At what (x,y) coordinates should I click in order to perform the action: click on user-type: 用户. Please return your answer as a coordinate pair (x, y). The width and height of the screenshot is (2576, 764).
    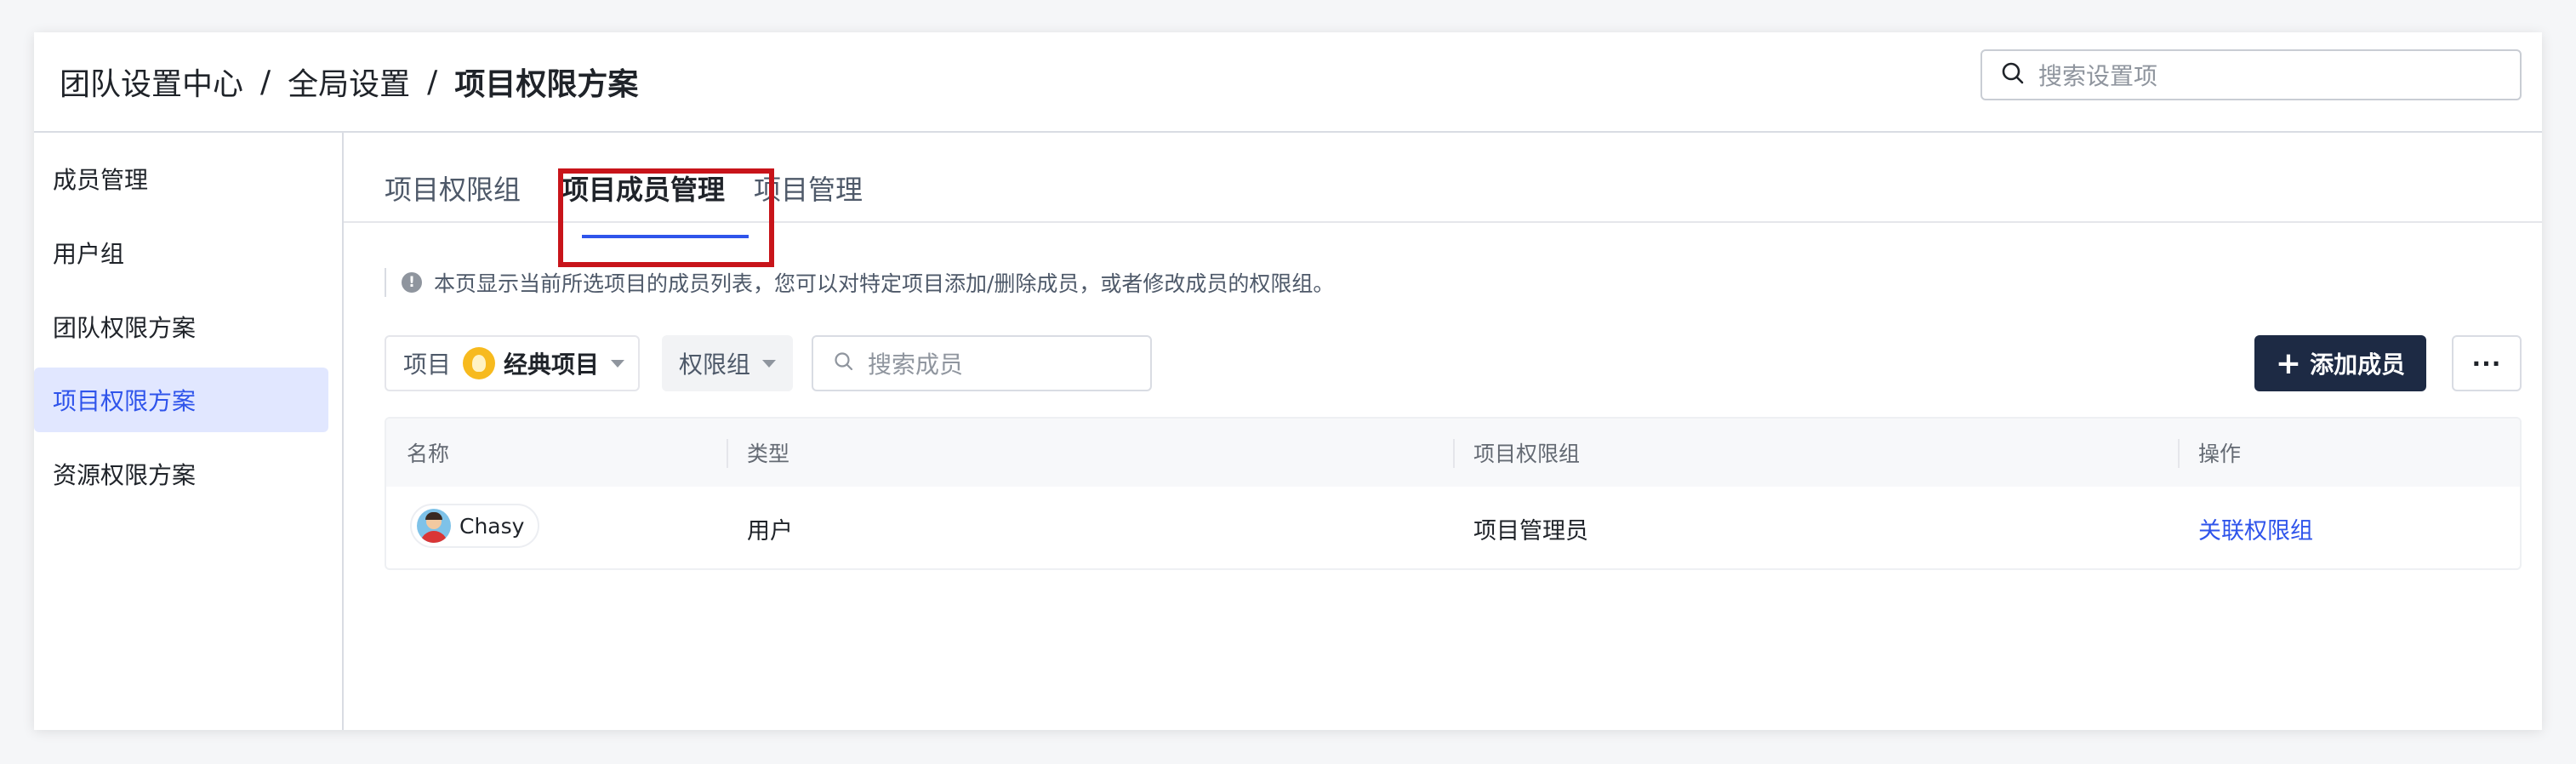
    Looking at the image, I should click on (770, 531).